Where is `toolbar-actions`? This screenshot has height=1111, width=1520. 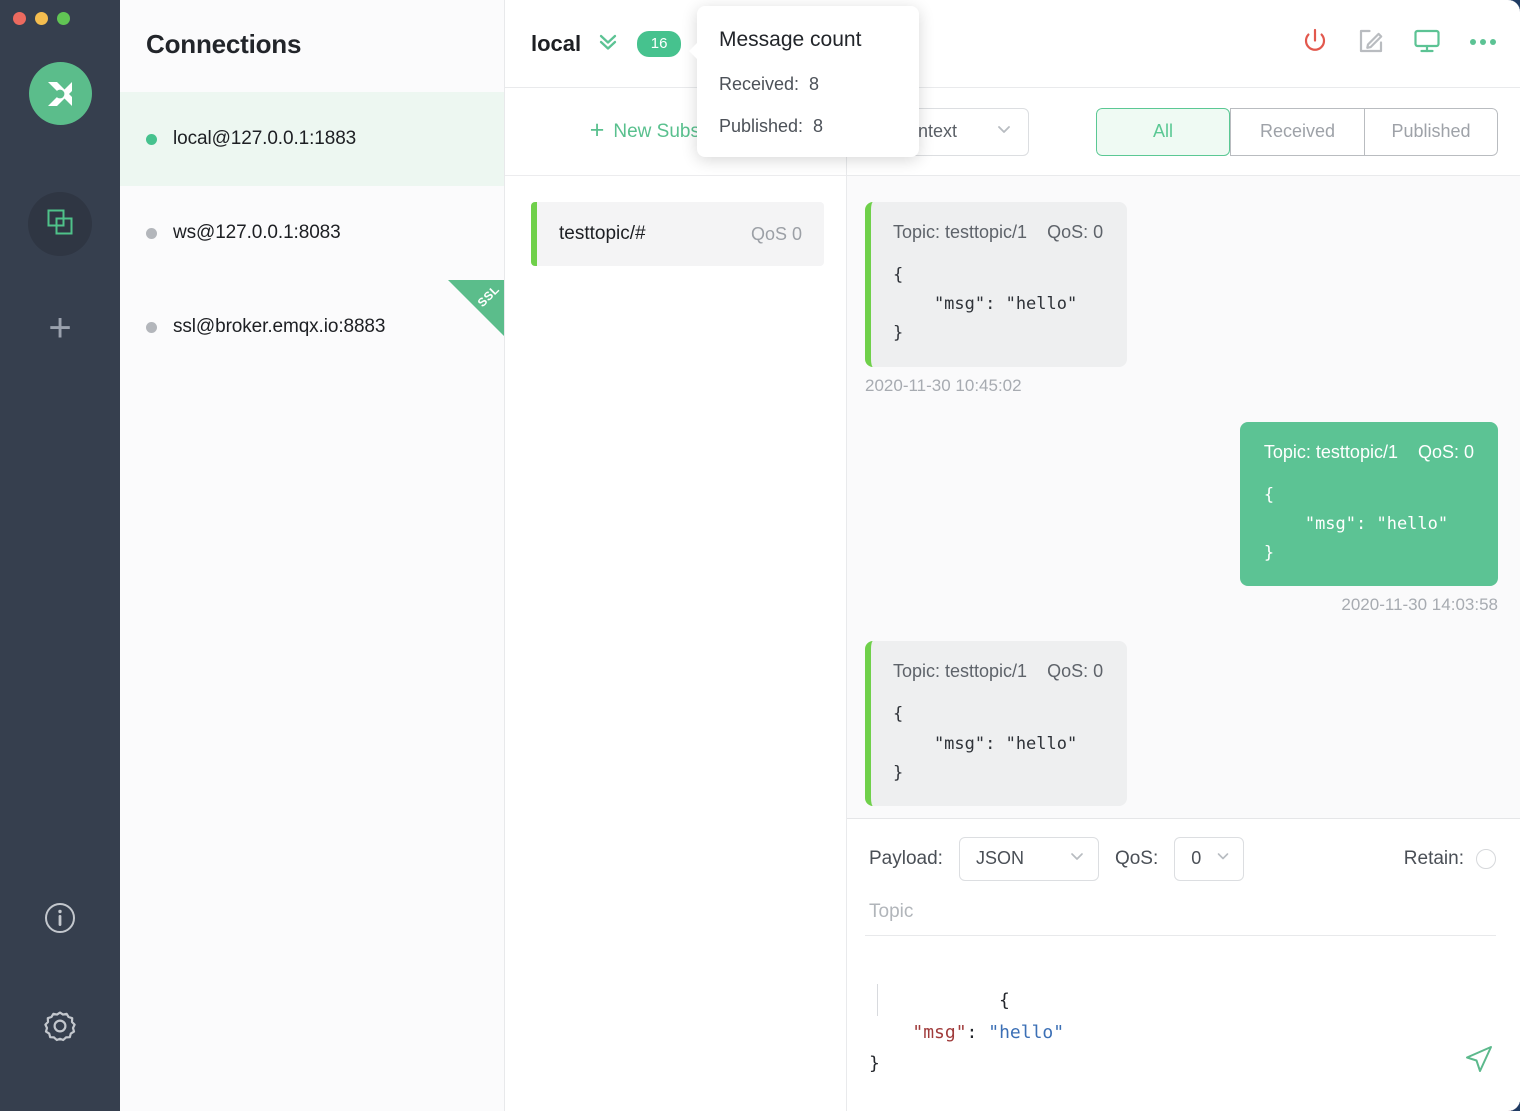 toolbar-actions is located at coordinates (1399, 43).